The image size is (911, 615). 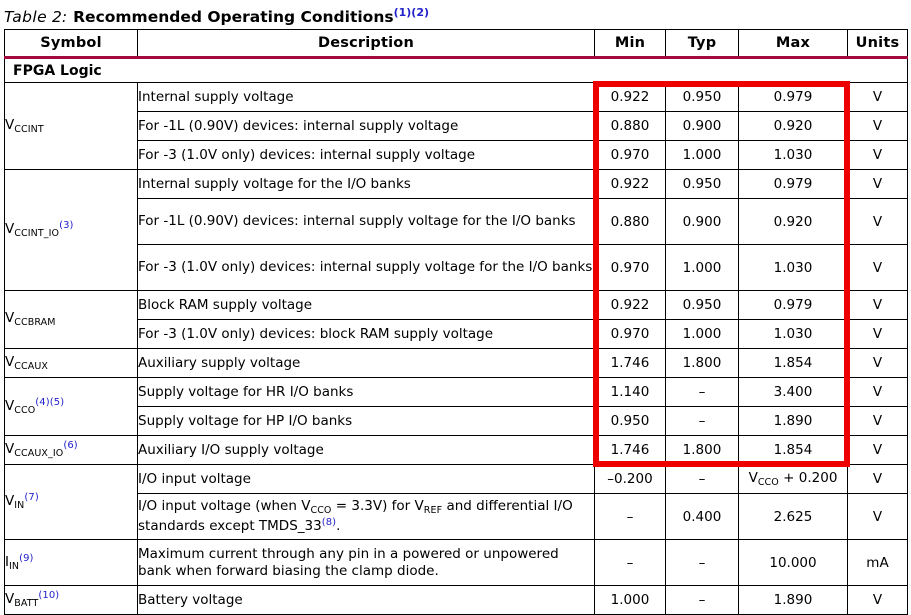 What do you see at coordinates (411, 12) in the screenshot?
I see `caption-footnote-refs: (1)(2)` at bounding box center [411, 12].